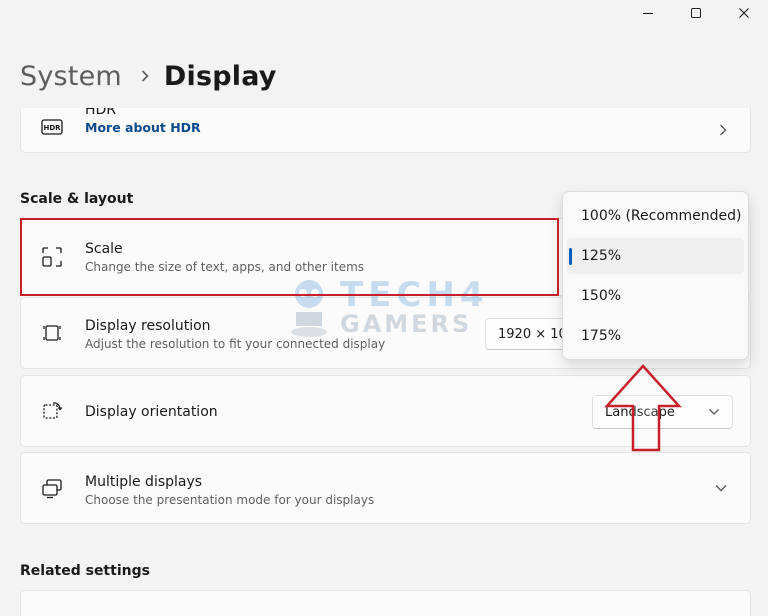 The height and width of the screenshot is (616, 768). I want to click on breadcrumb: System Display, so click(148, 76).